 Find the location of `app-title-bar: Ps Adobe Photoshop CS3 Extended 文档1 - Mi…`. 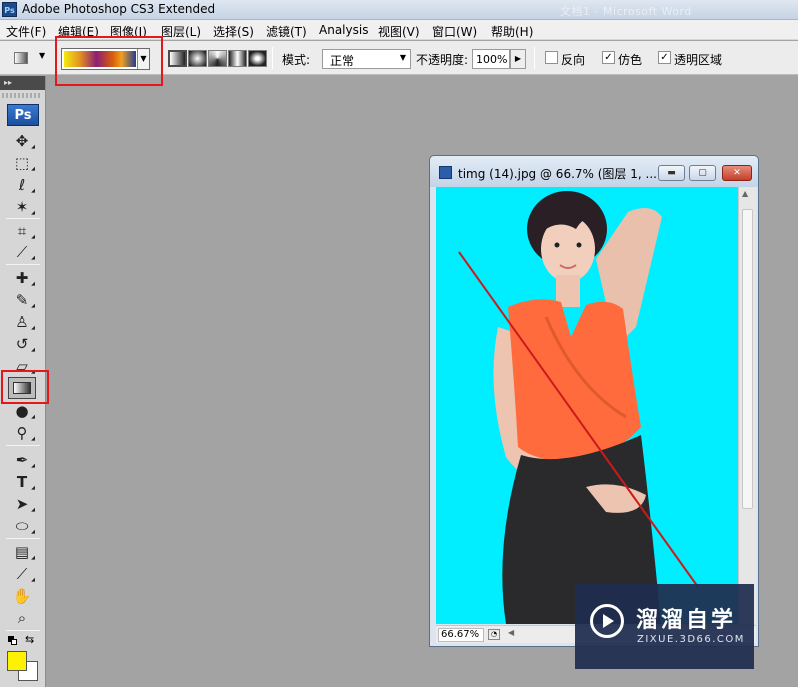

app-title-bar: Ps Adobe Photoshop CS3 Extended 文档1 - Mi… is located at coordinates (399, 10).